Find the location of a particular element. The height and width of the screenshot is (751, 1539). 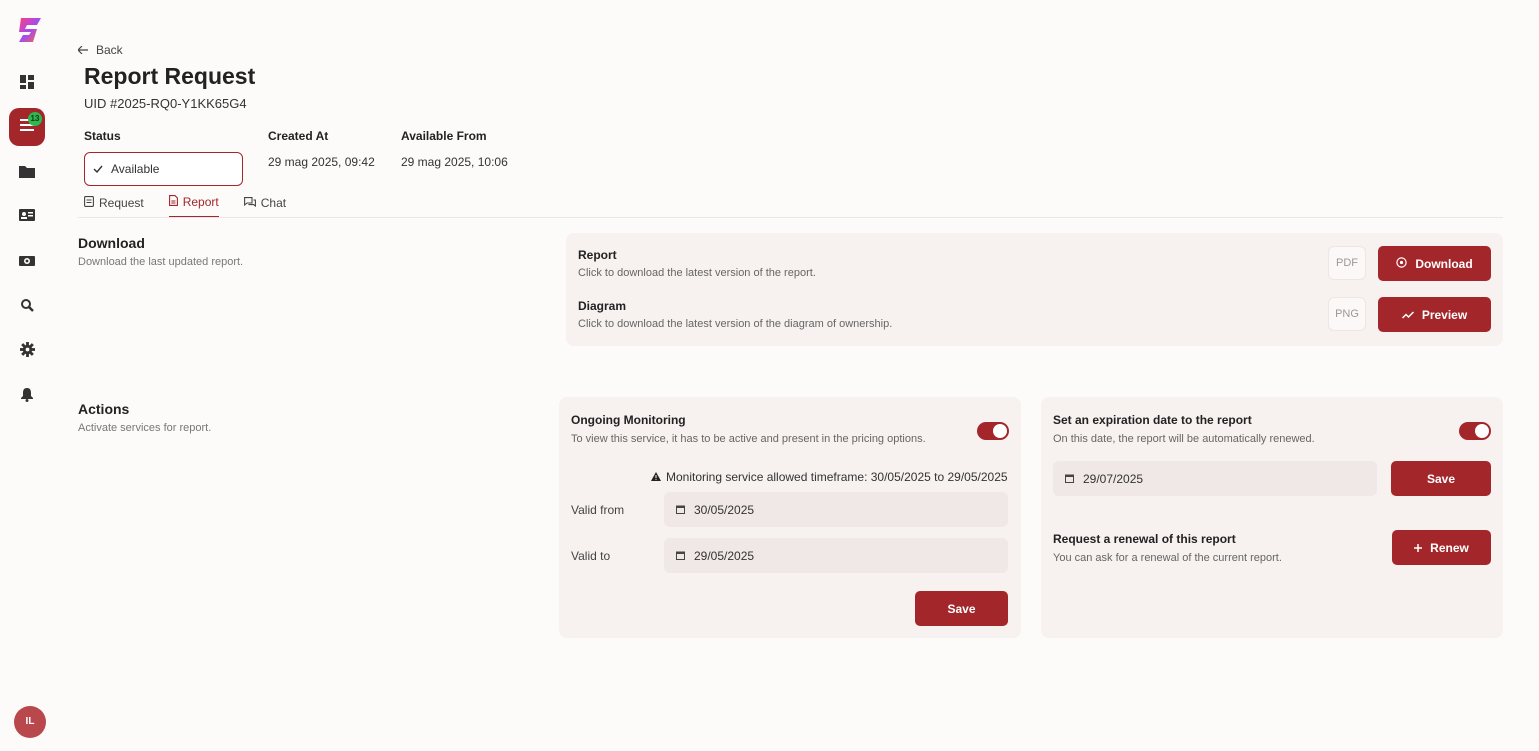

arrow-left-icon is located at coordinates (82, 50).